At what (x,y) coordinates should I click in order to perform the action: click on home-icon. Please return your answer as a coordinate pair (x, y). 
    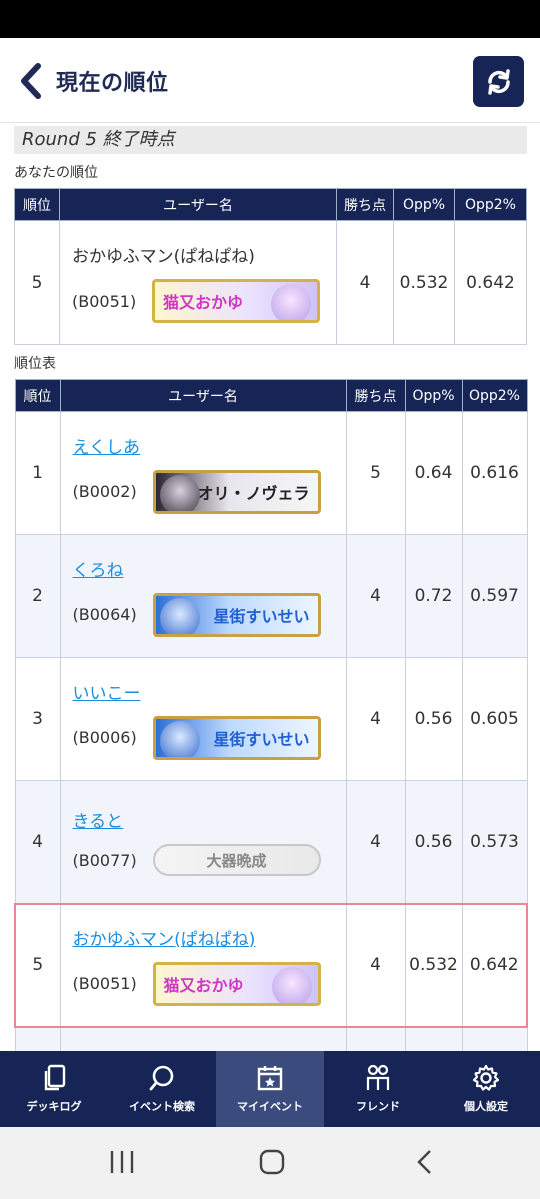
    Looking at the image, I should click on (272, 1162).